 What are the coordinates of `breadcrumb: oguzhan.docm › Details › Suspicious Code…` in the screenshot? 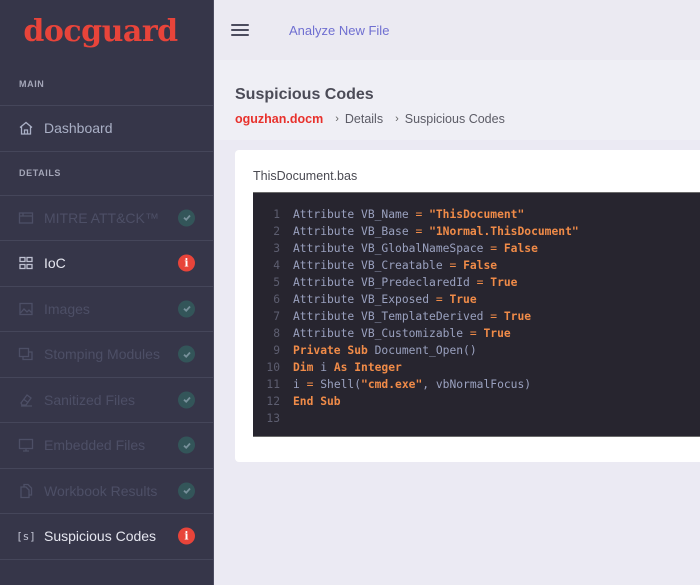 It's located at (376, 119).